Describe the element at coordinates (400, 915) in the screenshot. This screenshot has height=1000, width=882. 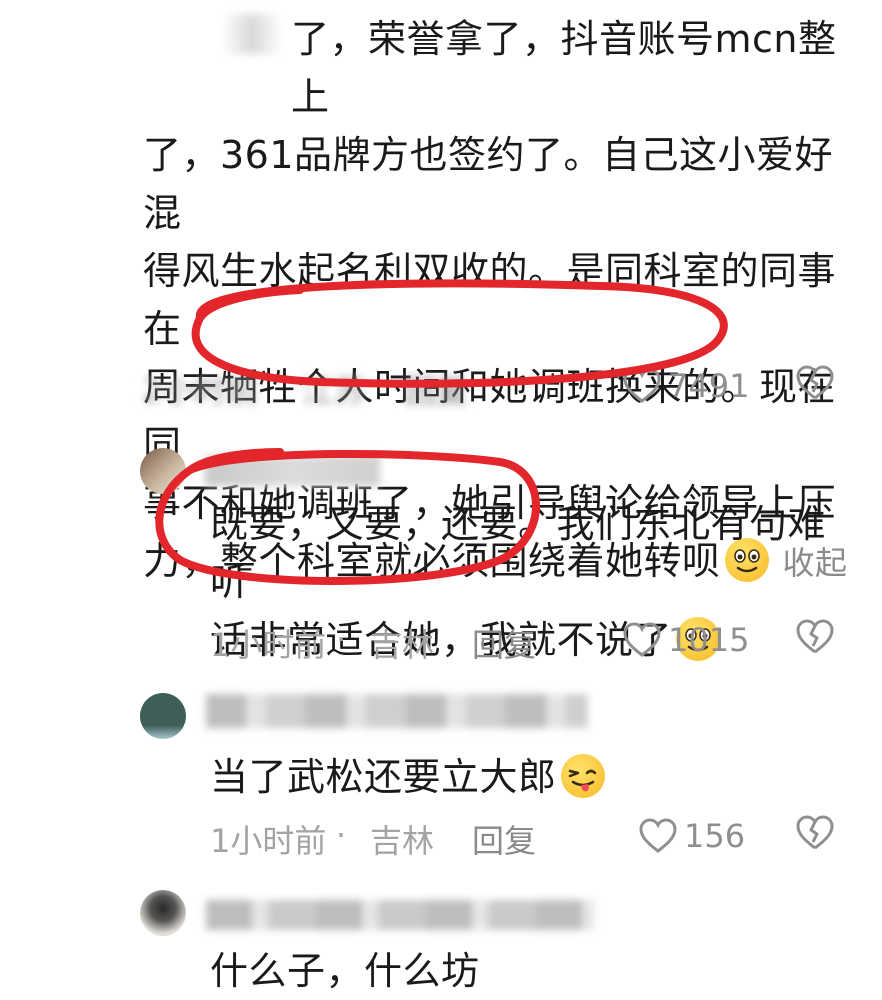
I see `comment-4-username-redacted` at that location.